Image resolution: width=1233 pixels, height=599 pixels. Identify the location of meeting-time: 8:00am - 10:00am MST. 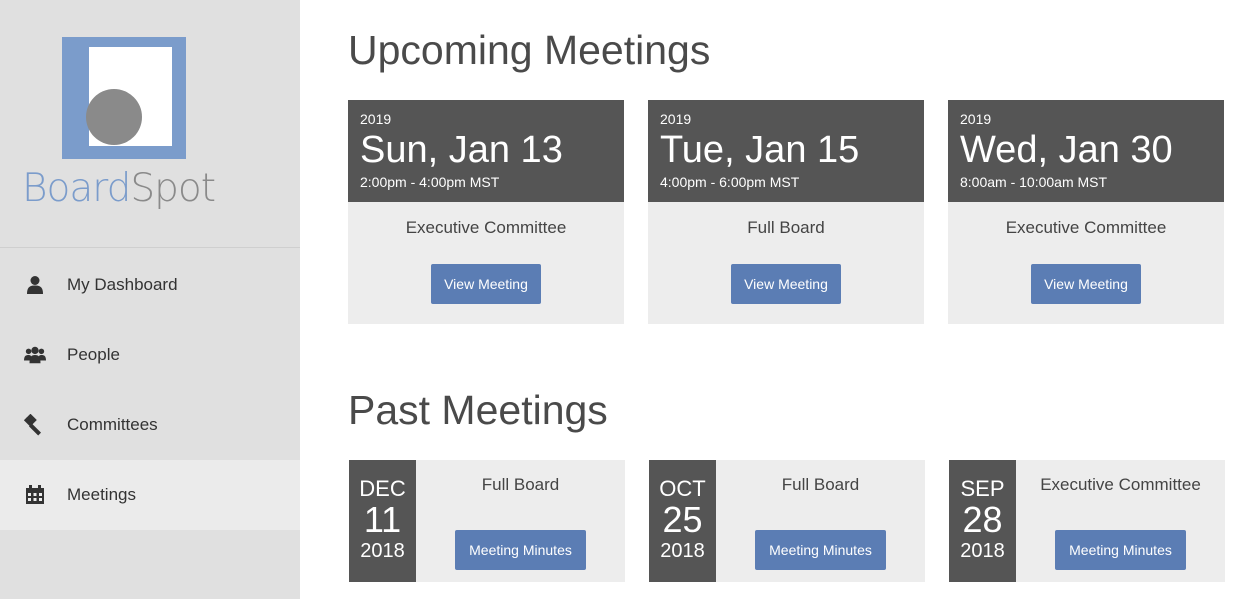
(1034, 182).